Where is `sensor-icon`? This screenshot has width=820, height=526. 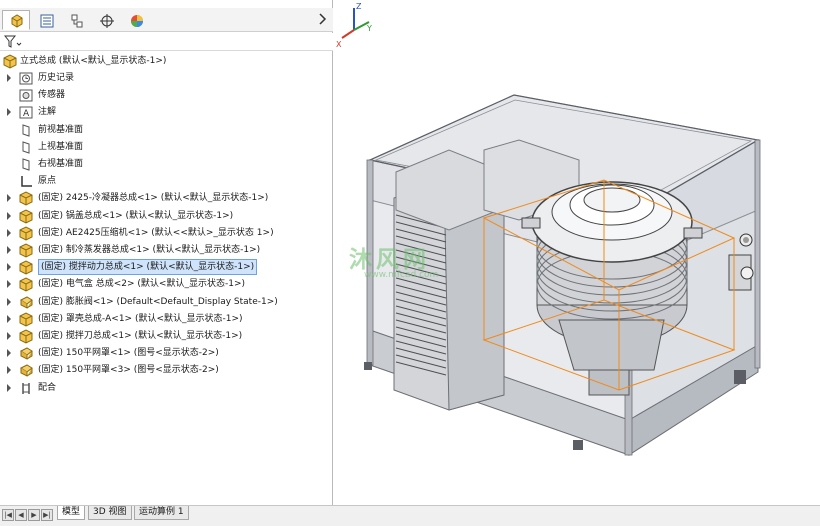 sensor-icon is located at coordinates (26, 95).